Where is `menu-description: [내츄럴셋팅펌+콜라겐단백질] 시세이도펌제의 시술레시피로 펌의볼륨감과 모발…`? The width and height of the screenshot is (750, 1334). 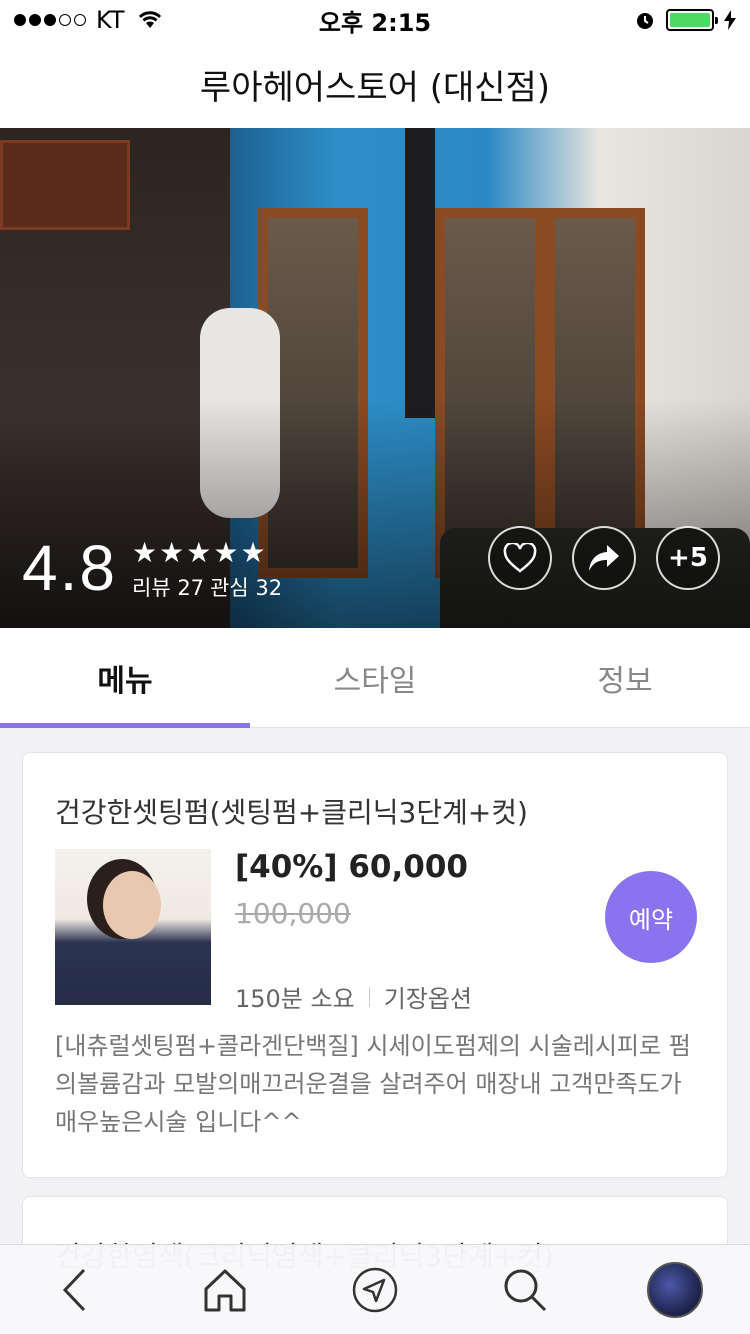
menu-description: [내츄럴셋팅펌+콜라겐단백질] 시세이도펌제의 시술레시피로 펌의볼륨감과 모발… is located at coordinates (373, 1084).